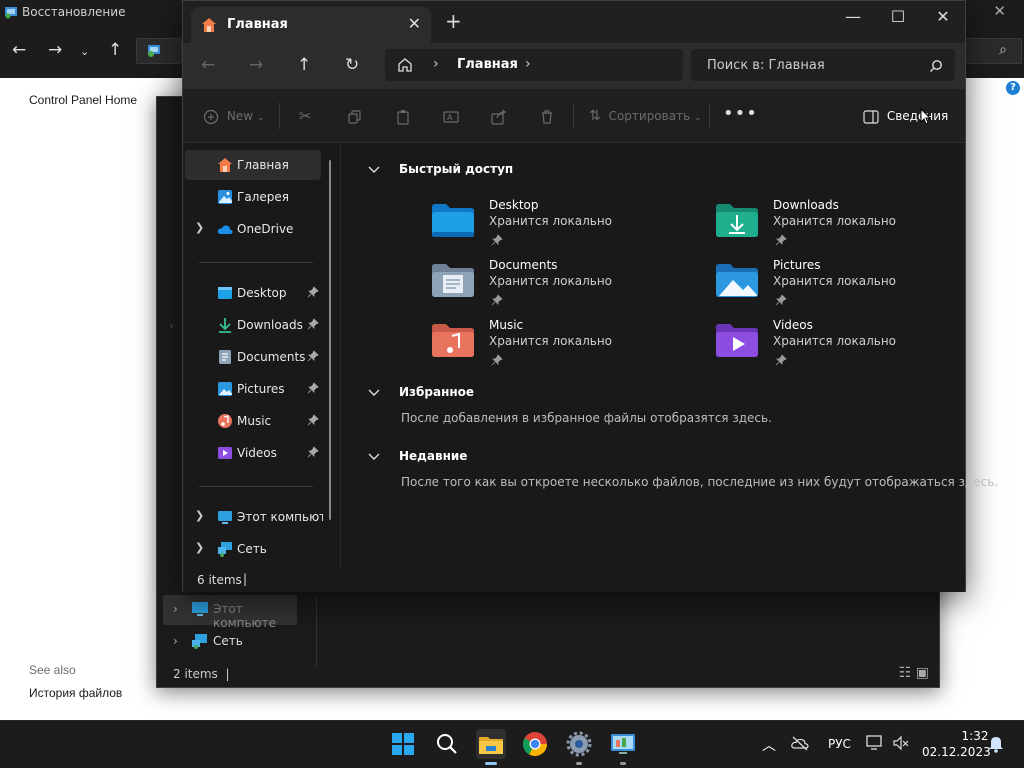  Describe the element at coordinates (534, 65) in the screenshot. I see `address-bar: › Главная ›` at that location.